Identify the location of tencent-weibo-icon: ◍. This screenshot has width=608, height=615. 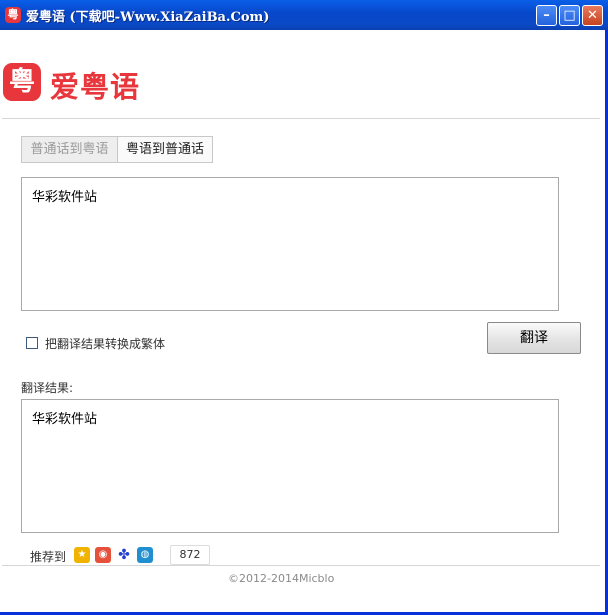
(145, 555).